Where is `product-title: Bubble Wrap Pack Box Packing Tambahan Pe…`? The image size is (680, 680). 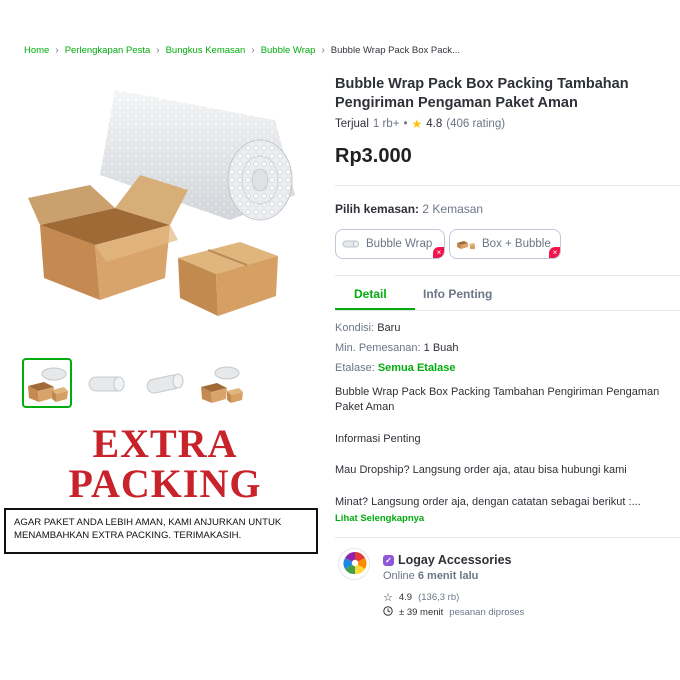 product-title: Bubble Wrap Pack Box Packing Tambahan Pe… is located at coordinates (482, 93).